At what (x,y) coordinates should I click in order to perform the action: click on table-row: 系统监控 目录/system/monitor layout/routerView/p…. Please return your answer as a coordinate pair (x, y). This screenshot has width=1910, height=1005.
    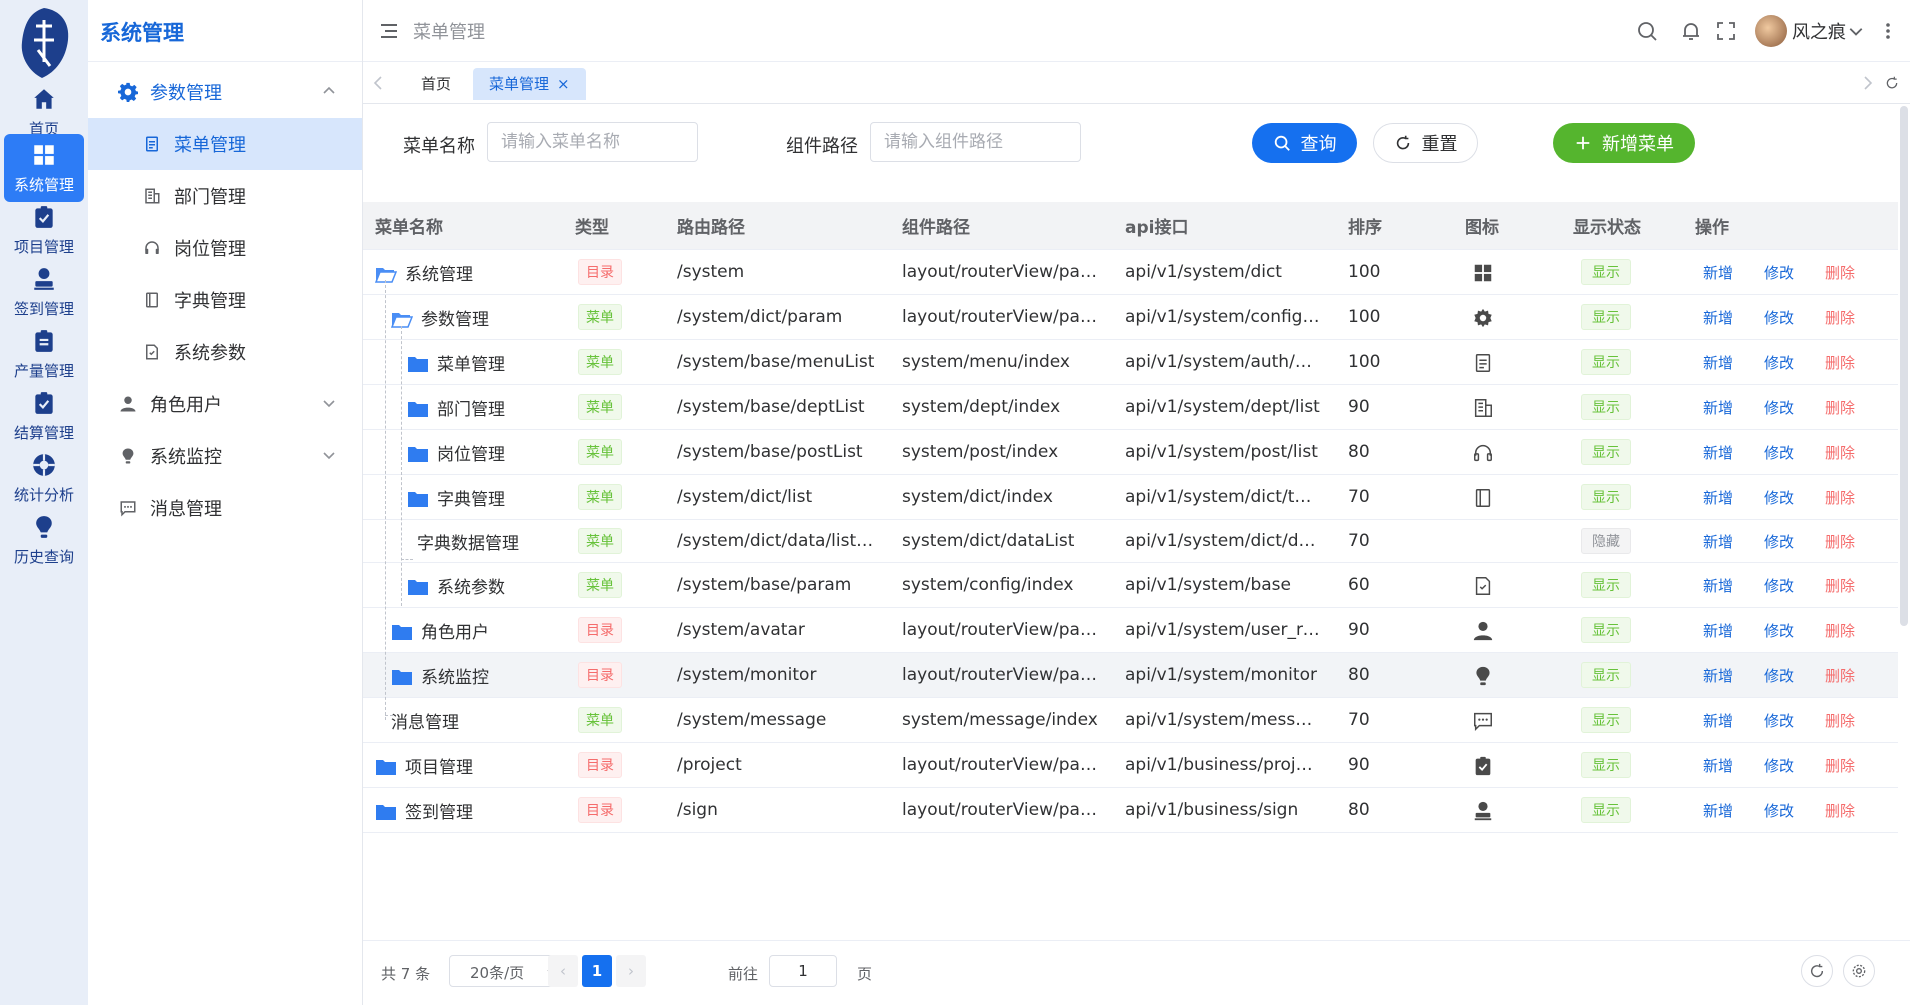
    Looking at the image, I should click on (1130, 675).